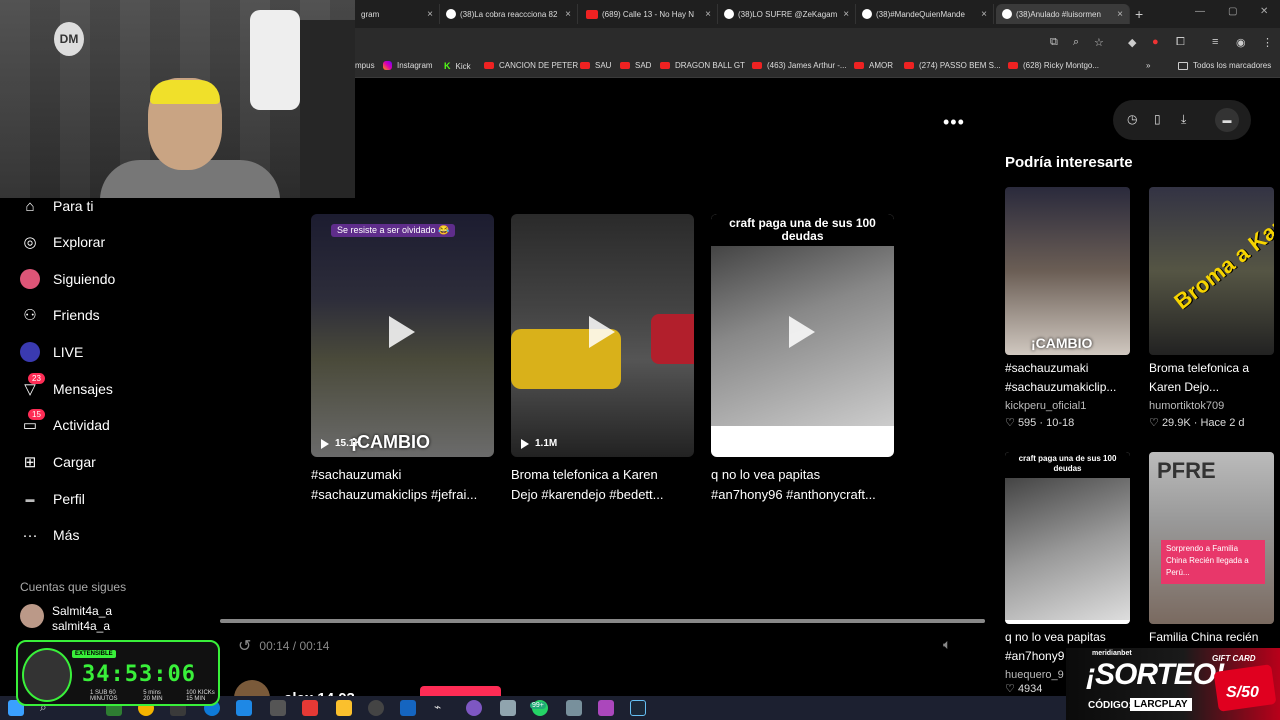 This screenshot has height=720, width=1280. I want to click on bookmark-item: Instagram, so click(408, 65).